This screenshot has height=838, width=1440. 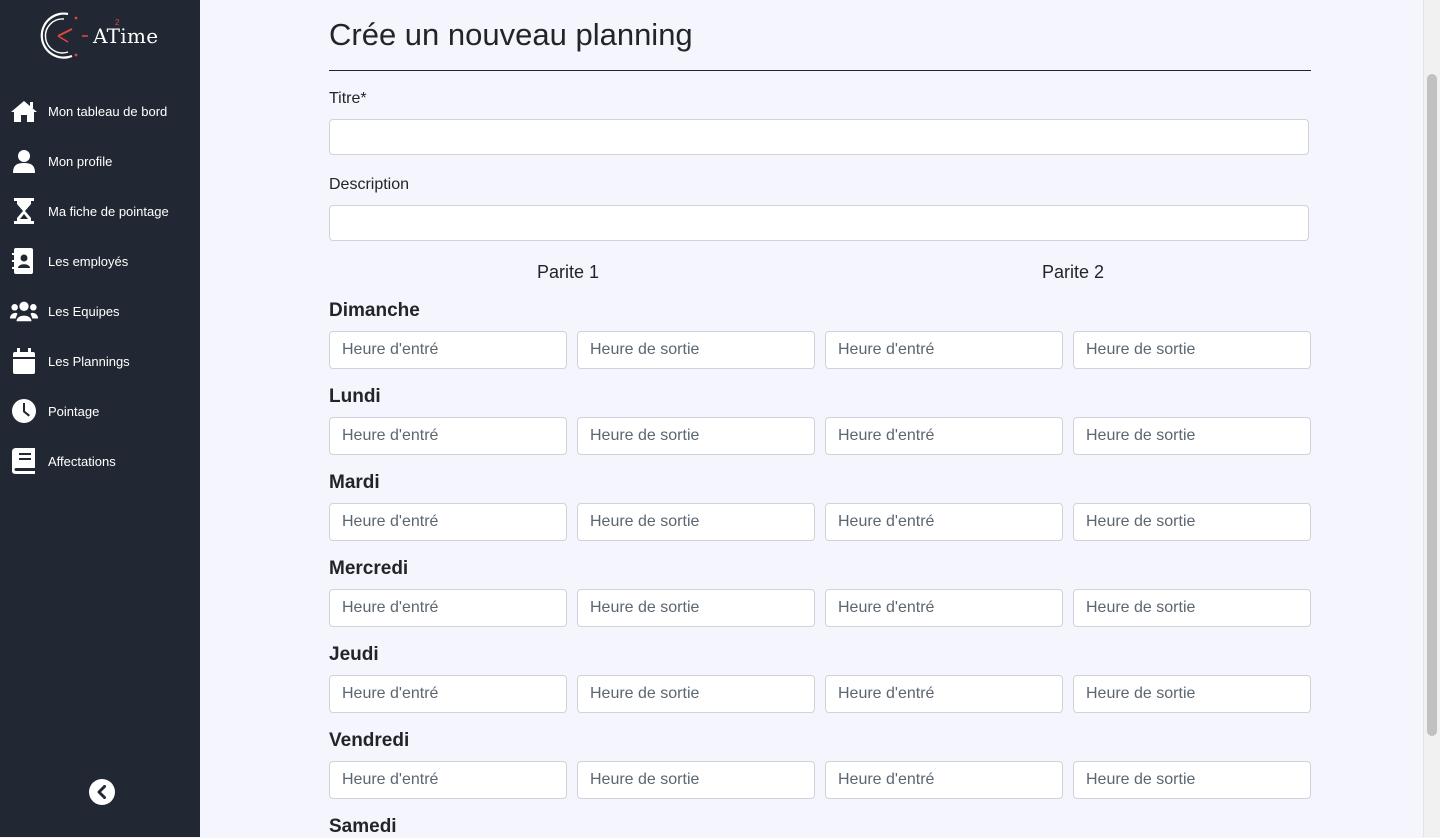 I want to click on description-input, so click(x=819, y=223).